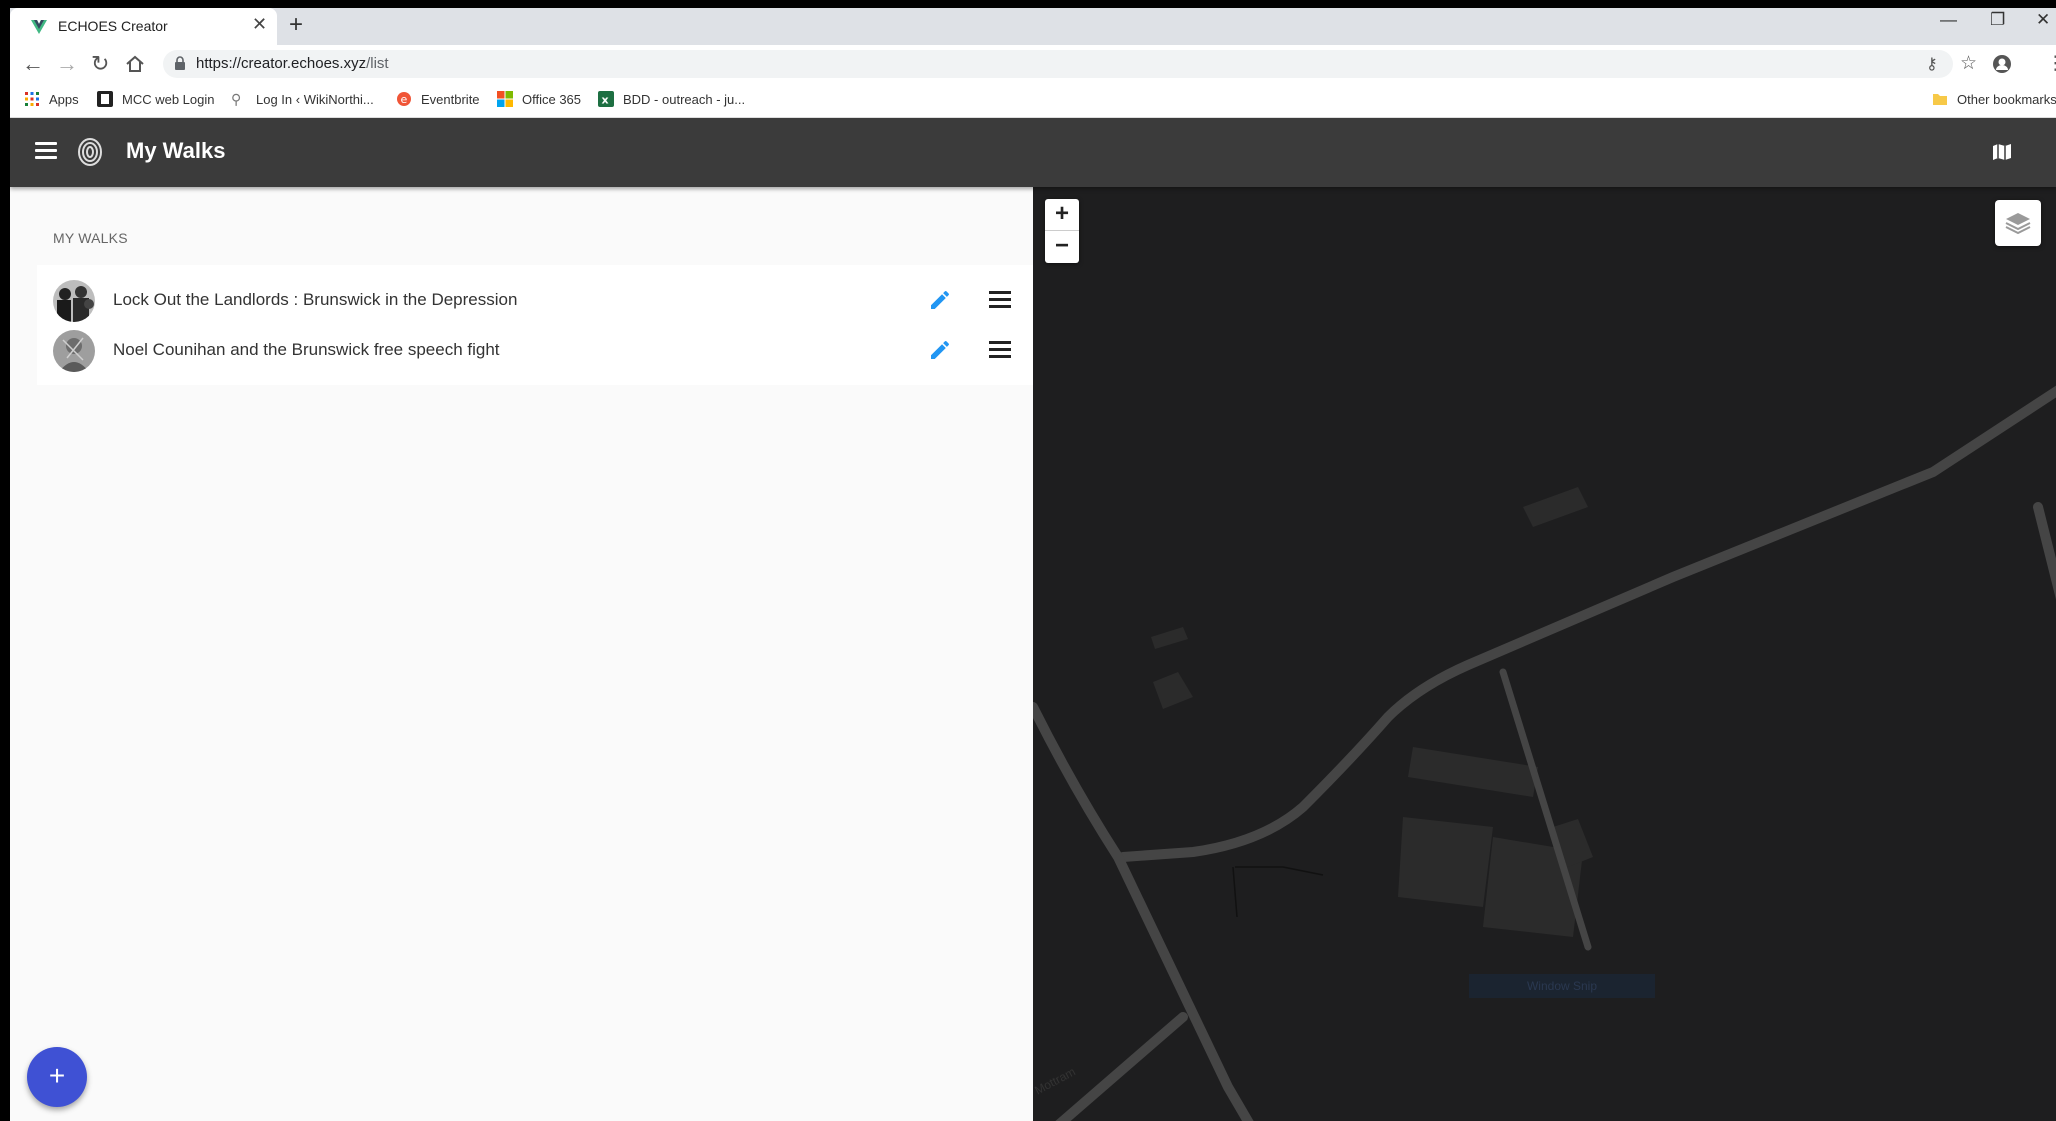  What do you see at coordinates (32, 99) in the screenshot?
I see `apps-grid-icon` at bounding box center [32, 99].